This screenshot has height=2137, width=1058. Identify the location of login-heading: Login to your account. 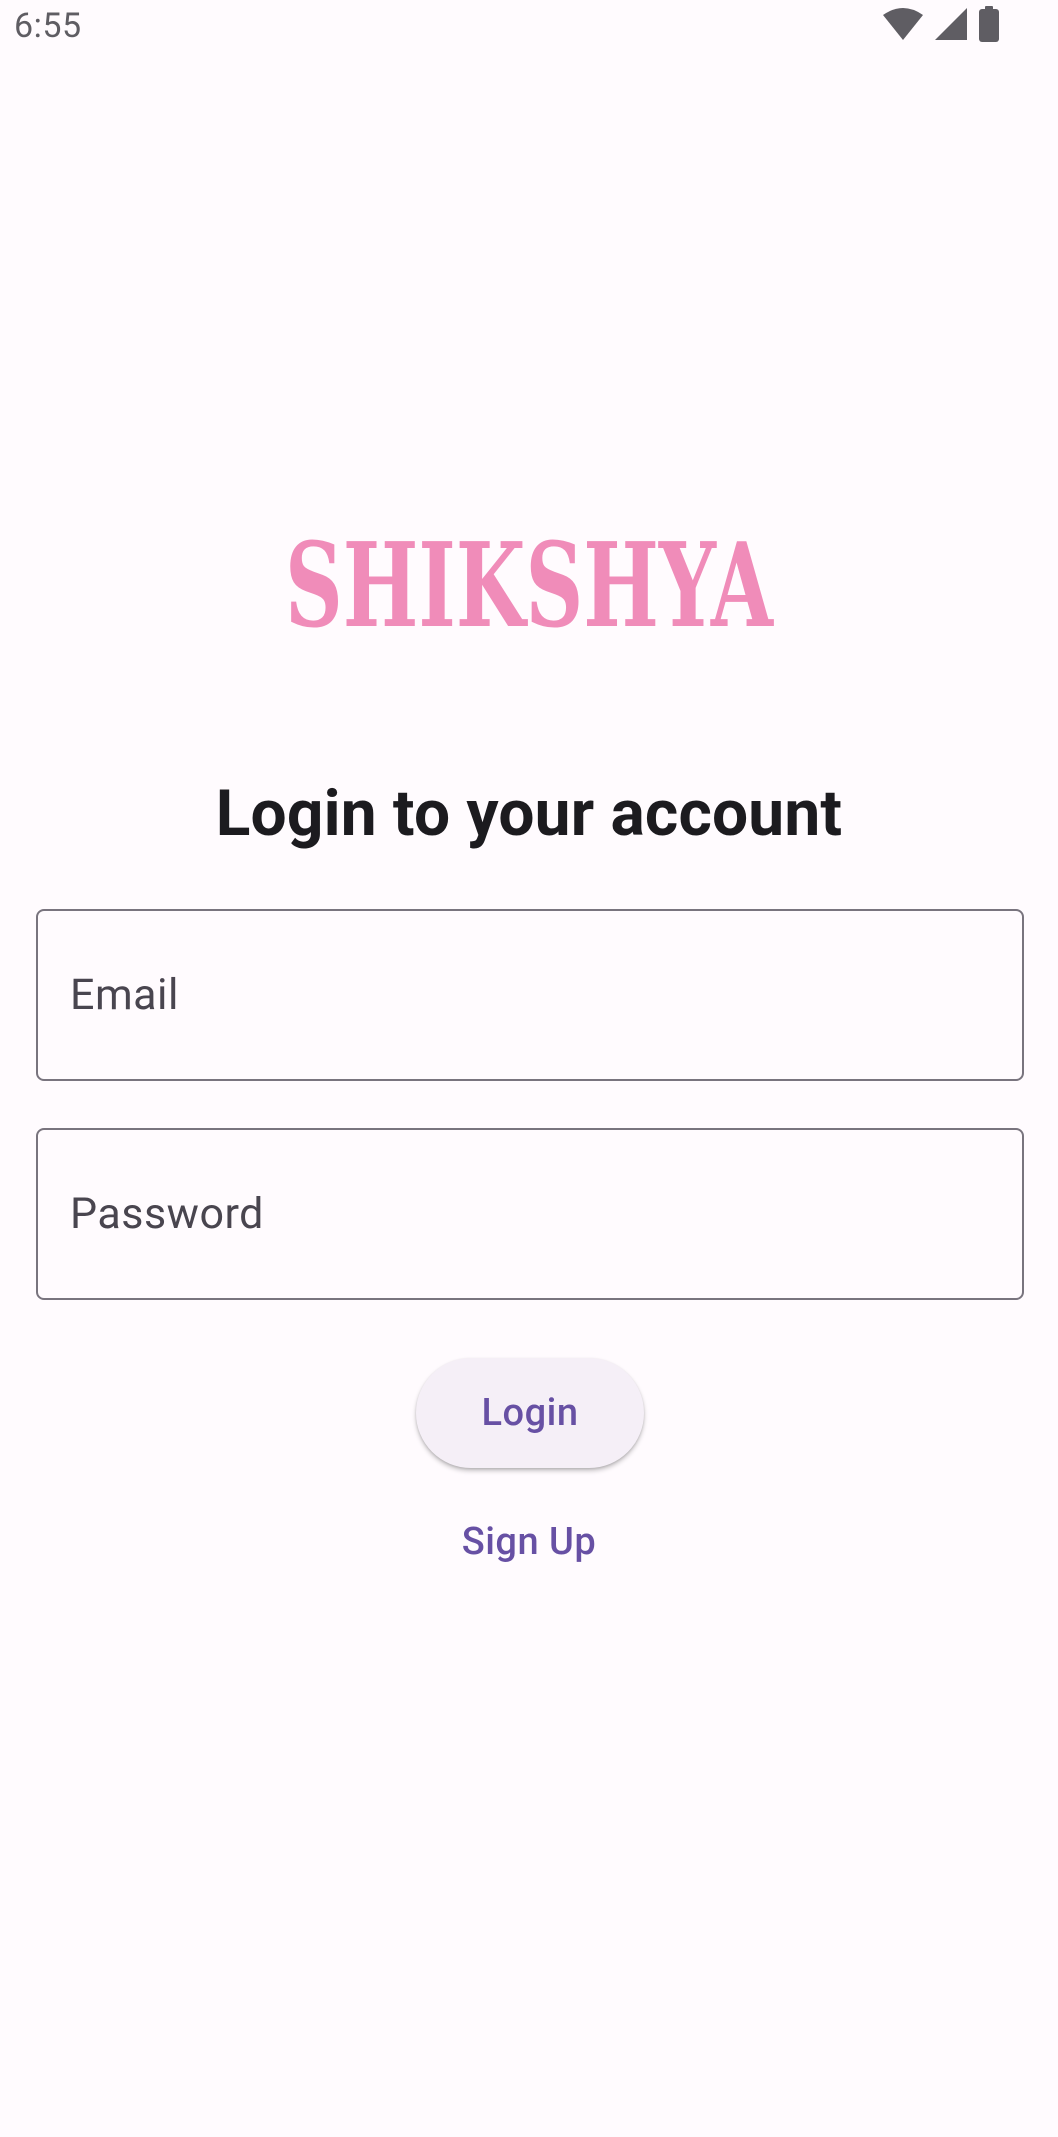
(529, 813).